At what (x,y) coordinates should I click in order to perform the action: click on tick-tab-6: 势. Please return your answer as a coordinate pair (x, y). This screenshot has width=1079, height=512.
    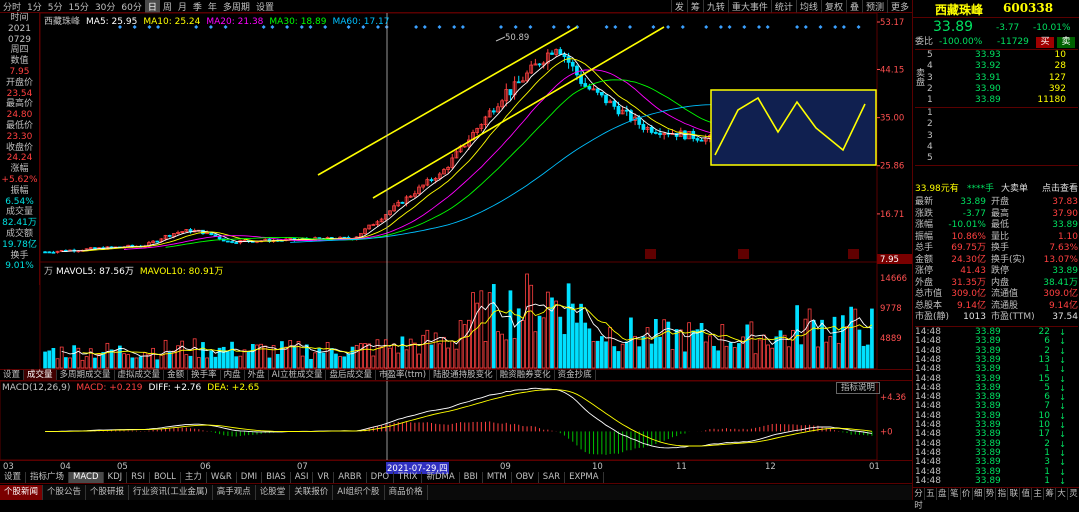
    Looking at the image, I should click on (991, 494).